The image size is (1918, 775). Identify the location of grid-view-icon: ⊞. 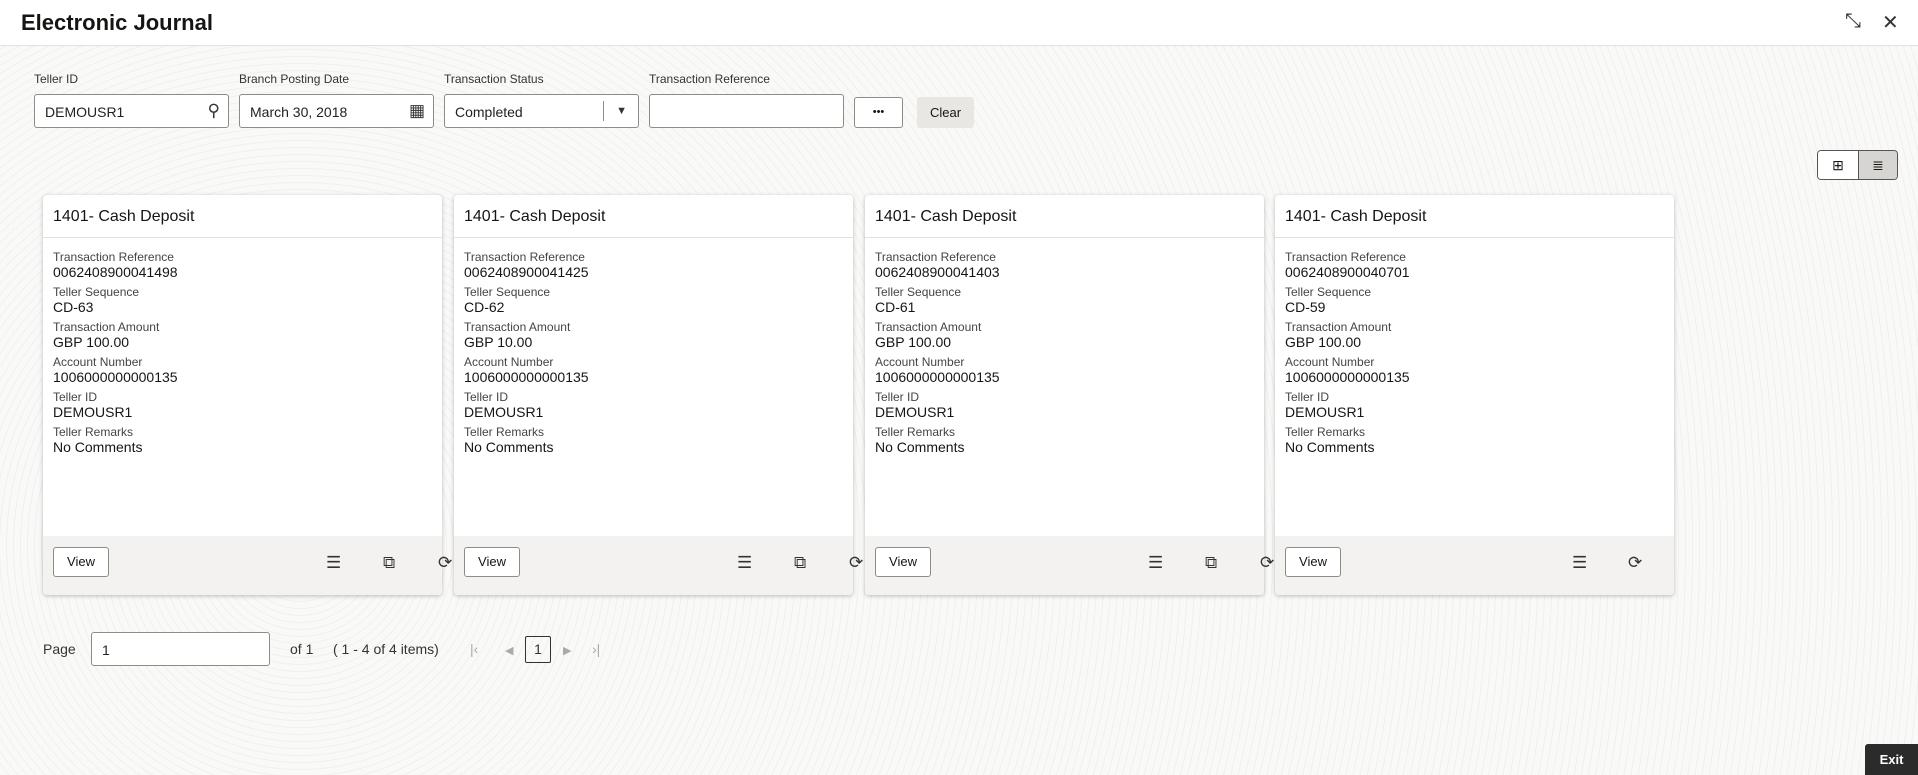
(1838, 165).